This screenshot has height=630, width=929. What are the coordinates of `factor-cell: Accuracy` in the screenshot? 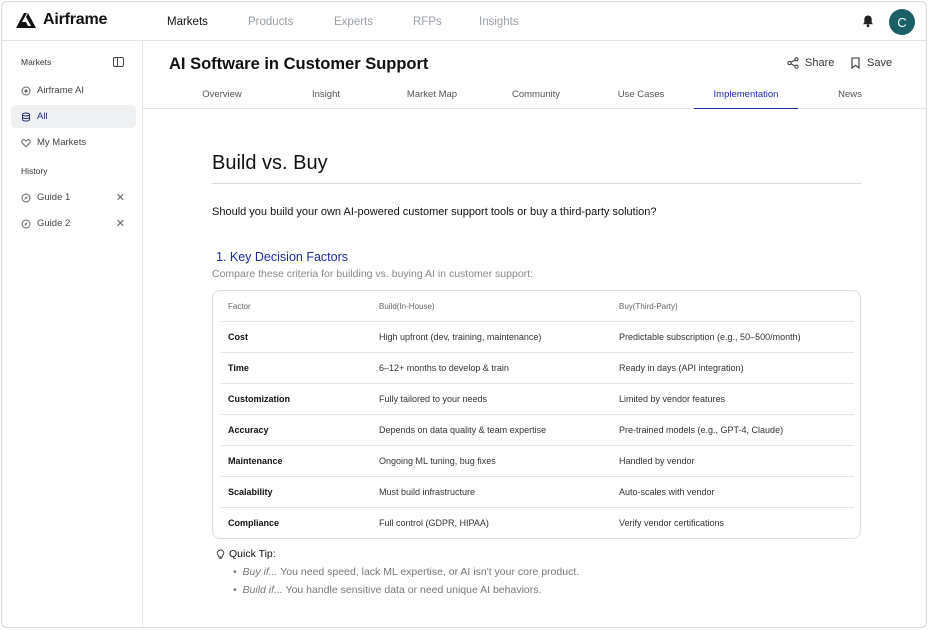 It's located at (248, 430).